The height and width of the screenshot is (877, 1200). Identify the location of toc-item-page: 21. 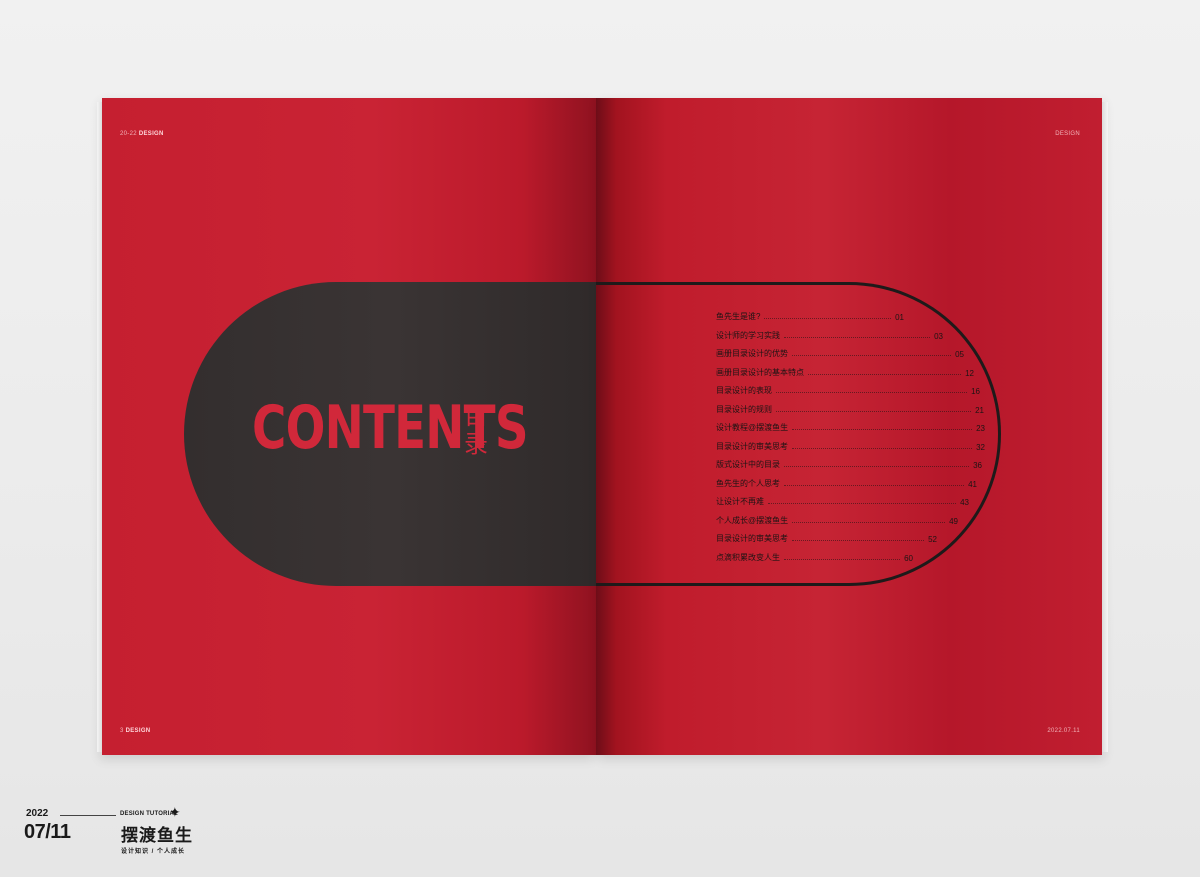
(979, 410).